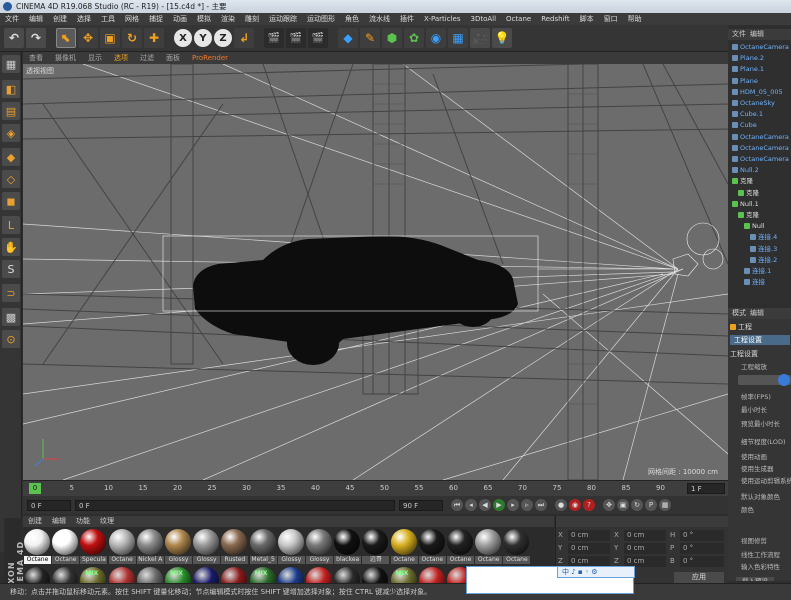  What do you see at coordinates (763, 260) in the screenshot?
I see `object-item: 连接.2` at bounding box center [763, 260].